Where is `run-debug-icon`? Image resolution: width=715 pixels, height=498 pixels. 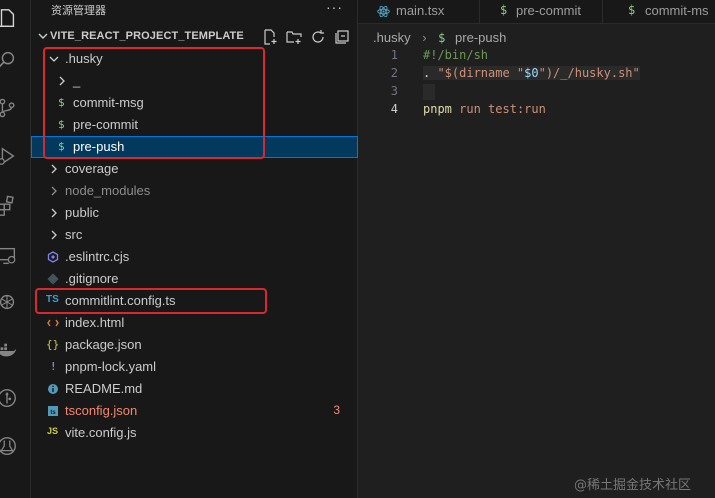
run-debug-icon is located at coordinates (15, 156).